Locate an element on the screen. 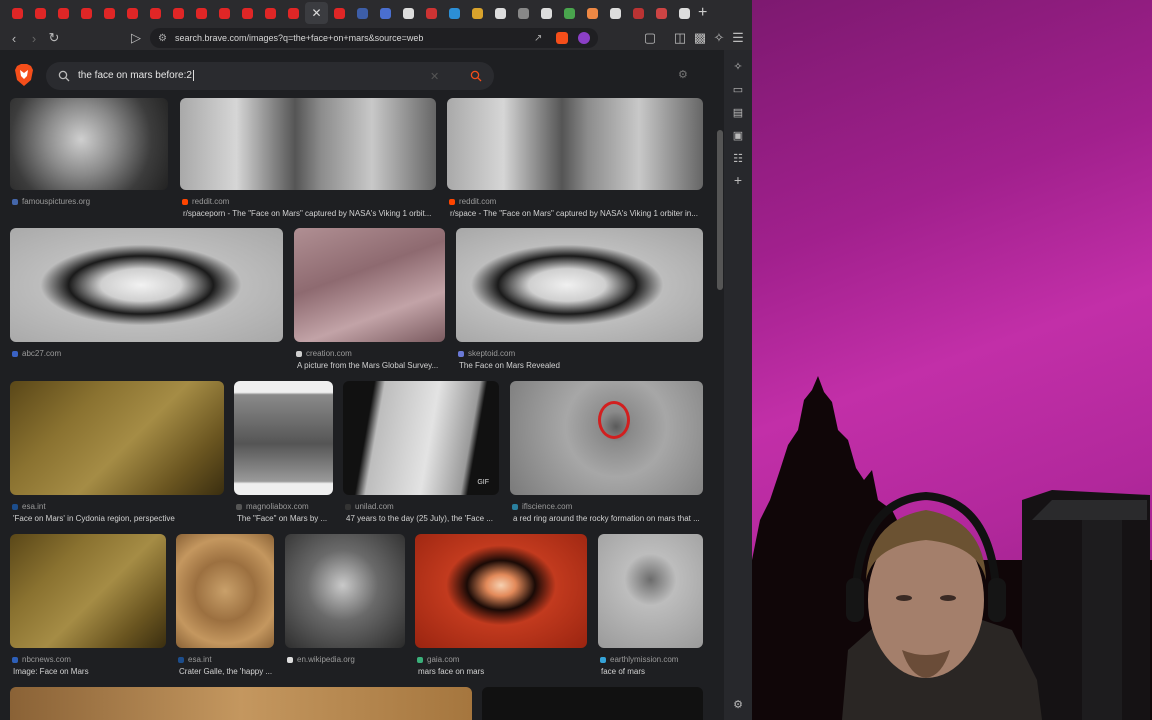 Image resolution: width=1152 pixels, height=720 pixels. image-result-card: nbcnews.com Image: Face on Mars is located at coordinates (88, 611).